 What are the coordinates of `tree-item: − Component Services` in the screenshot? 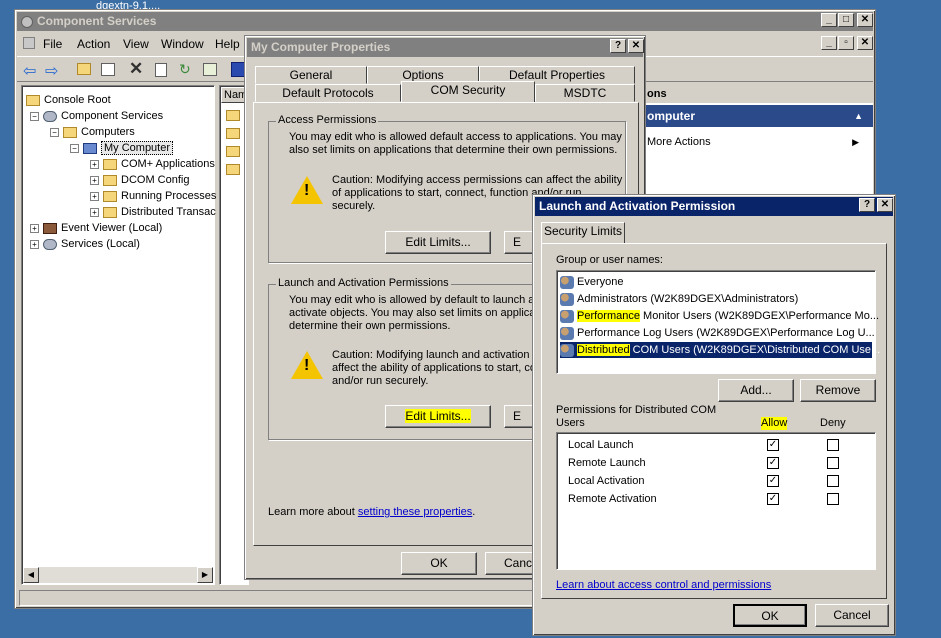 It's located at (96, 116).